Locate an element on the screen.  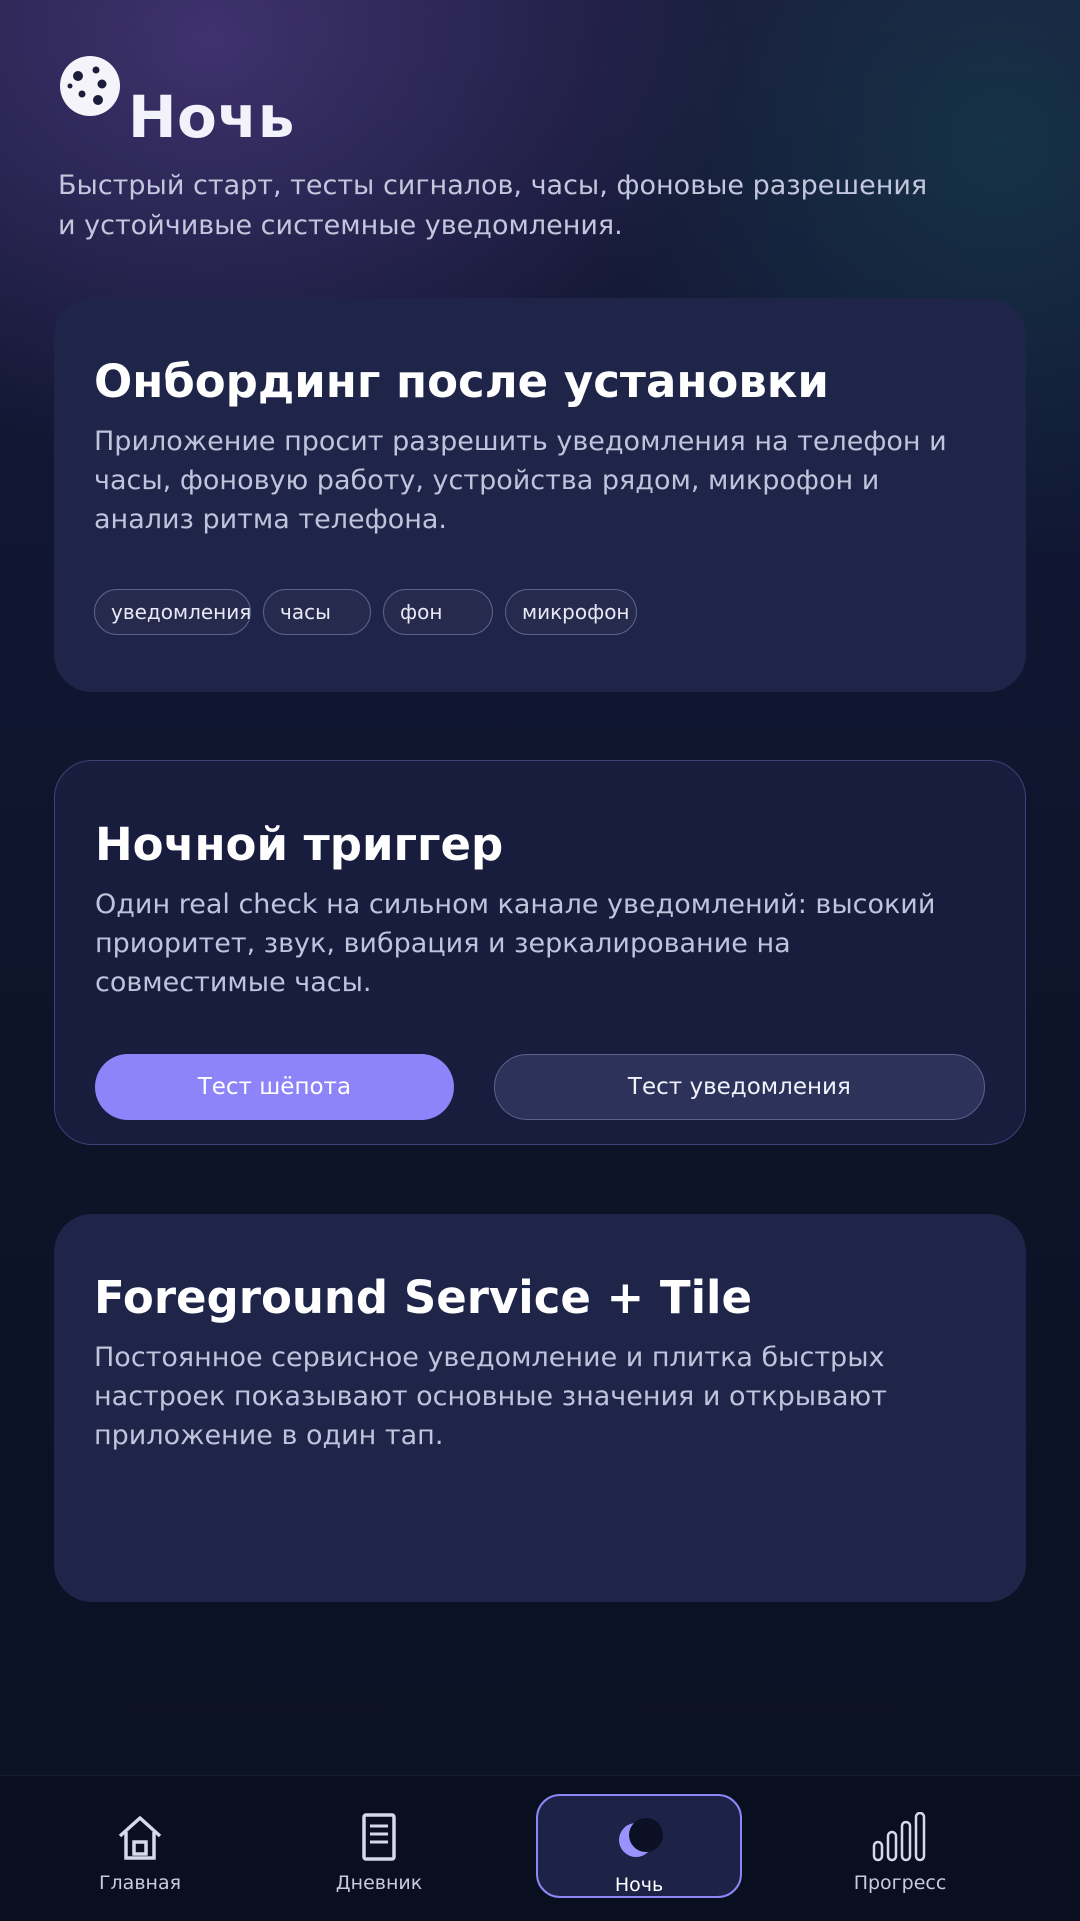
nav-label-progress: Прогресс is located at coordinates (900, 1883).